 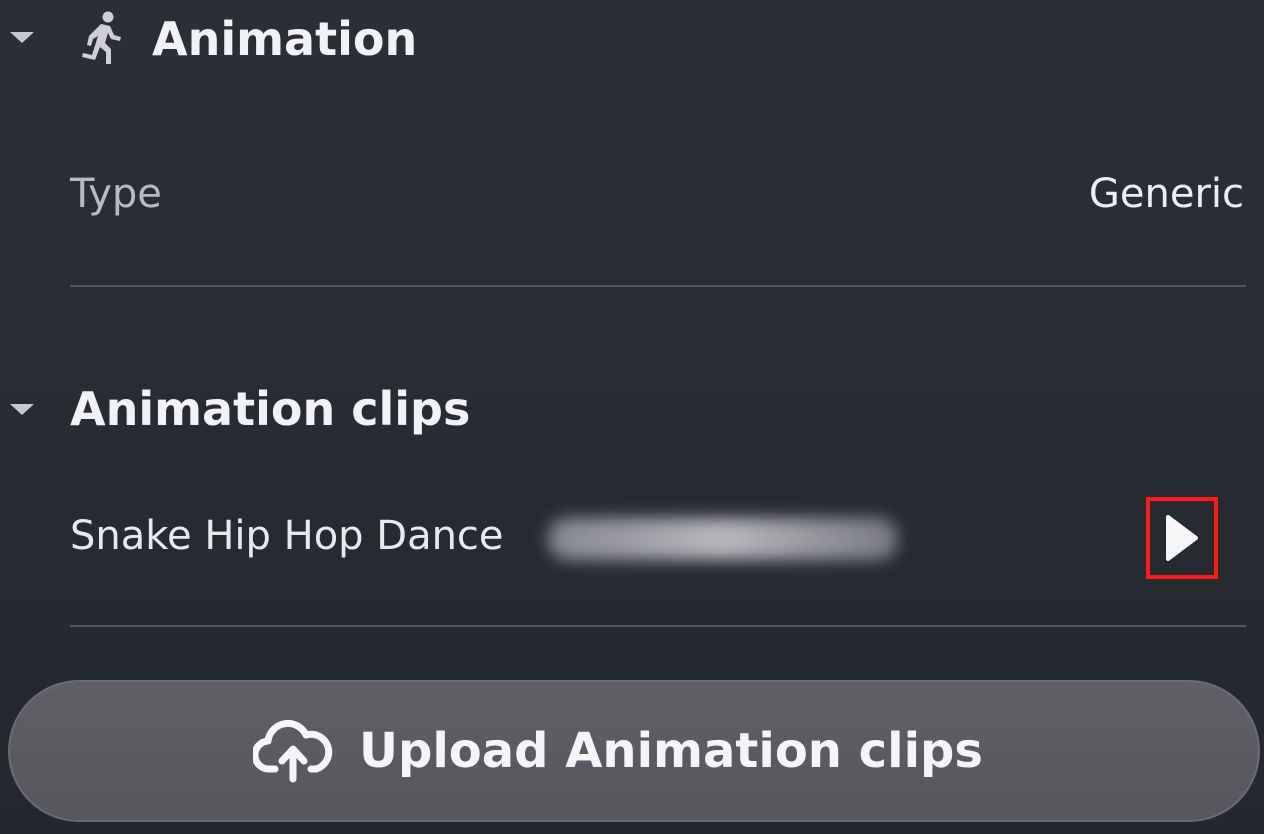 What do you see at coordinates (671, 751) in the screenshot?
I see `upload-button-label: Upload Animation clips` at bounding box center [671, 751].